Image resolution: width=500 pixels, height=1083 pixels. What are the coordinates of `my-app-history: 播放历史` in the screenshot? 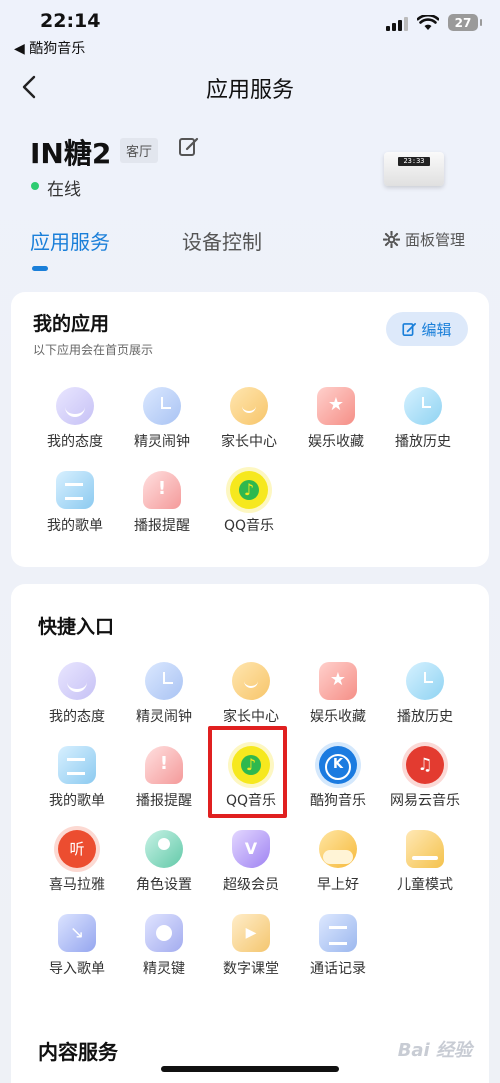 It's located at (423, 419).